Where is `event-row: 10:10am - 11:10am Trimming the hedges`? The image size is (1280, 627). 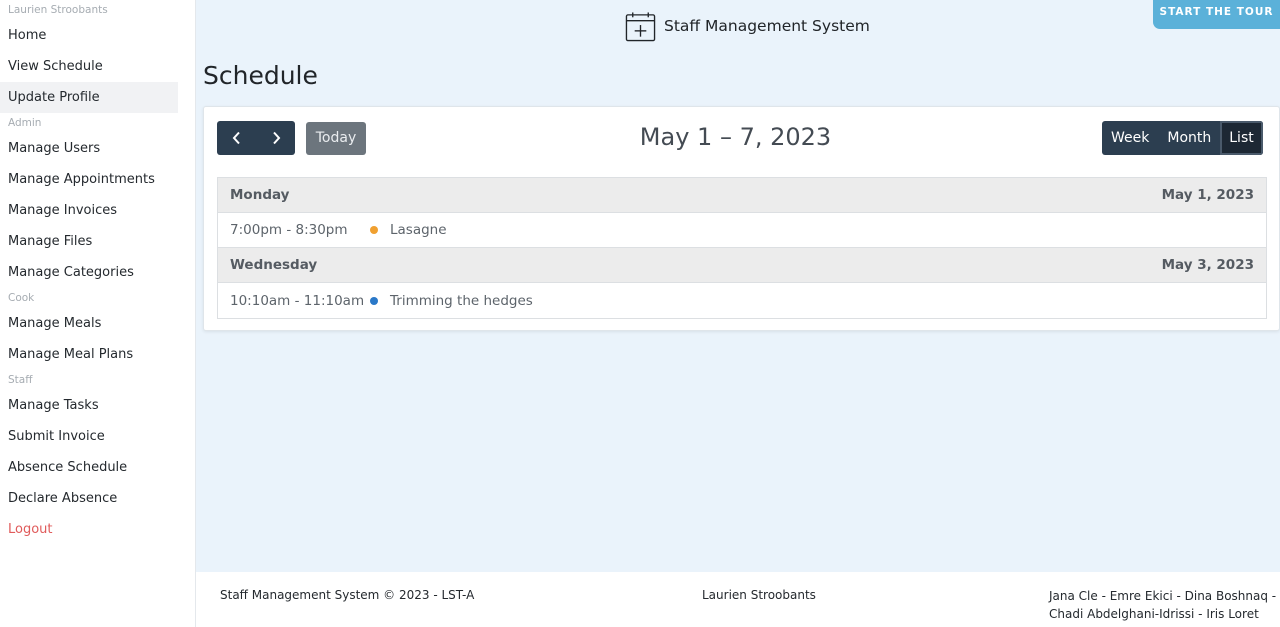 event-row: 10:10am - 11:10am Trimming the hedges is located at coordinates (742, 300).